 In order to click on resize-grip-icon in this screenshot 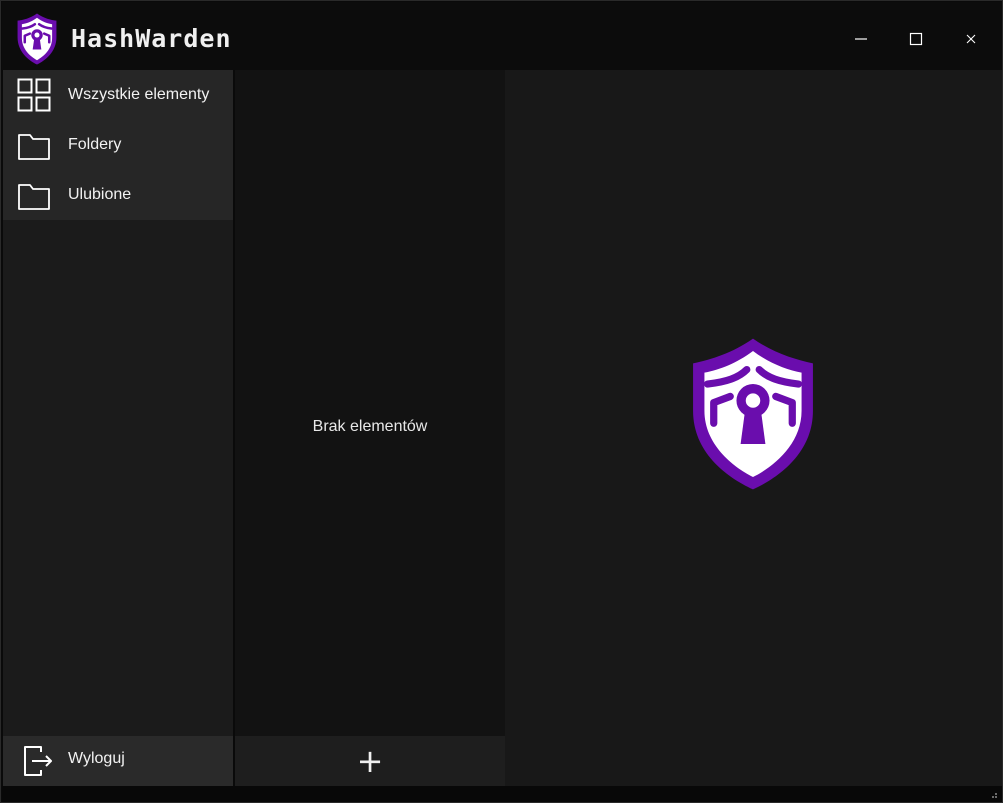, I will do `click(993, 794)`.